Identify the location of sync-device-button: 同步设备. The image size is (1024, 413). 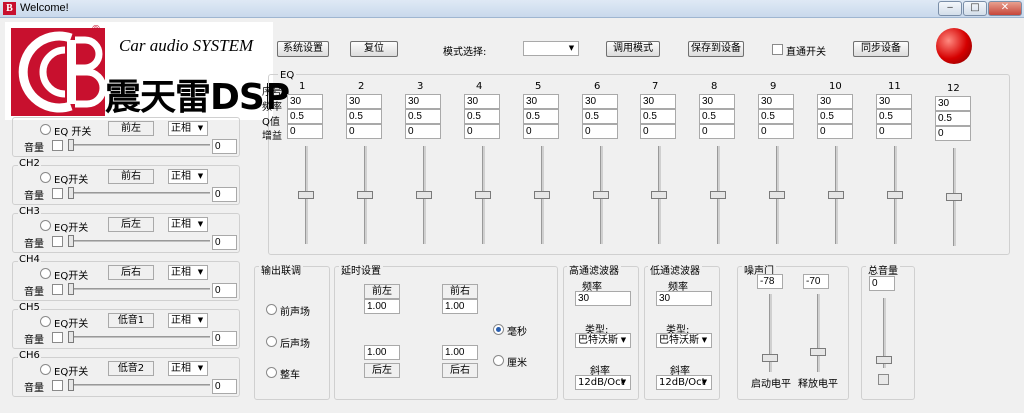
(881, 49).